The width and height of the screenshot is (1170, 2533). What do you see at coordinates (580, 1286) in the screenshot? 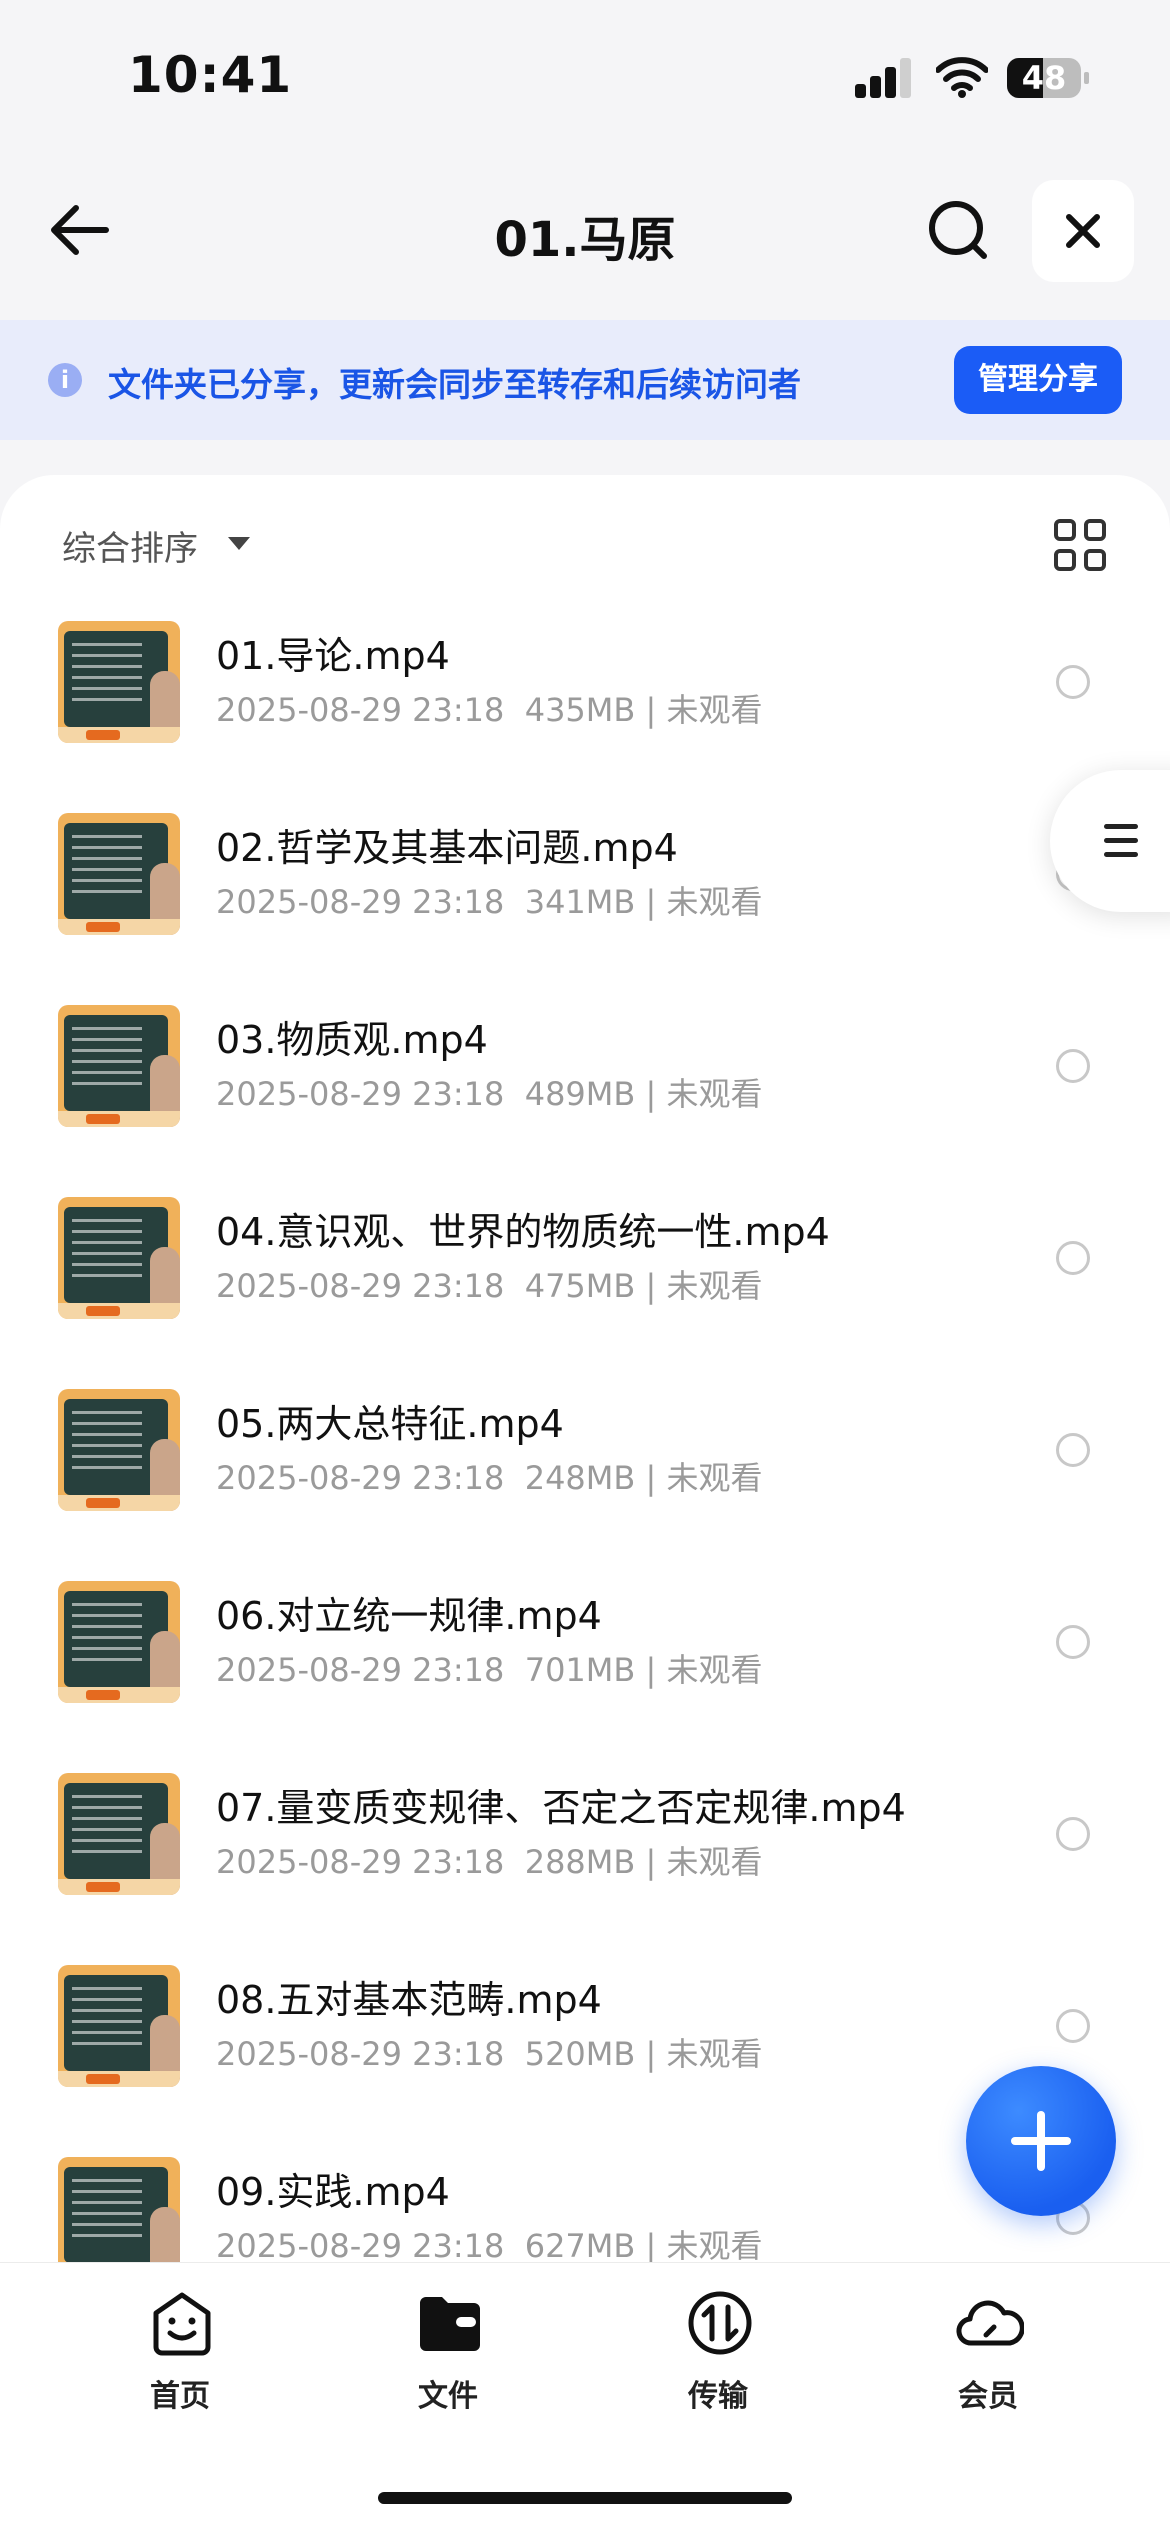
I see `file-size: 475MB` at bounding box center [580, 1286].